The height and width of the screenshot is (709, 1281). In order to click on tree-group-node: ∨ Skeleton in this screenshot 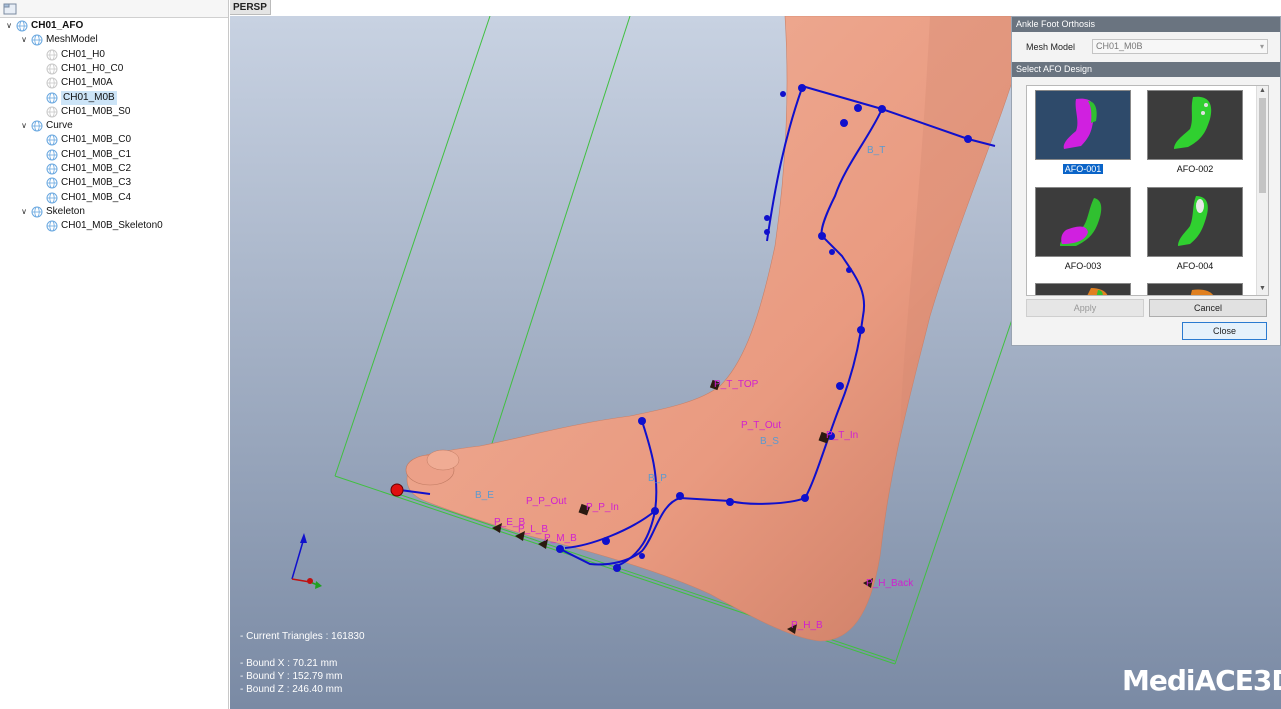, I will do `click(52, 212)`.